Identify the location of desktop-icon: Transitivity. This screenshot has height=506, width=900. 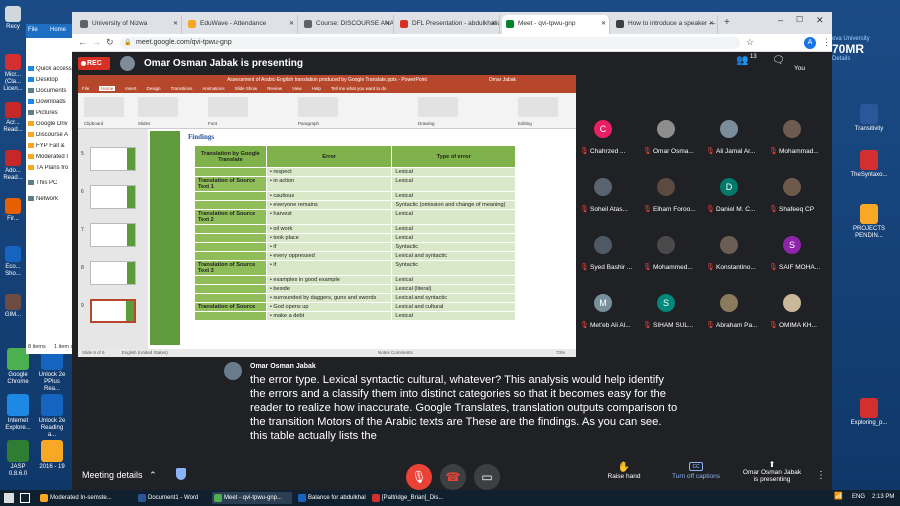
(869, 118).